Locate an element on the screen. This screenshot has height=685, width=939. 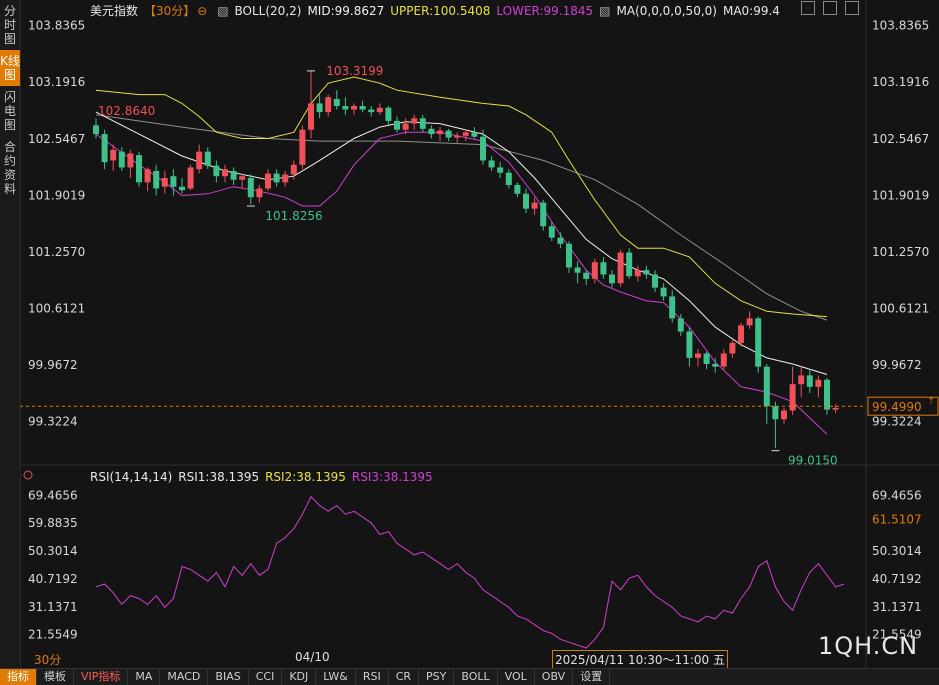
watermark-logo: 1QH.CN is located at coordinates (868, 646).